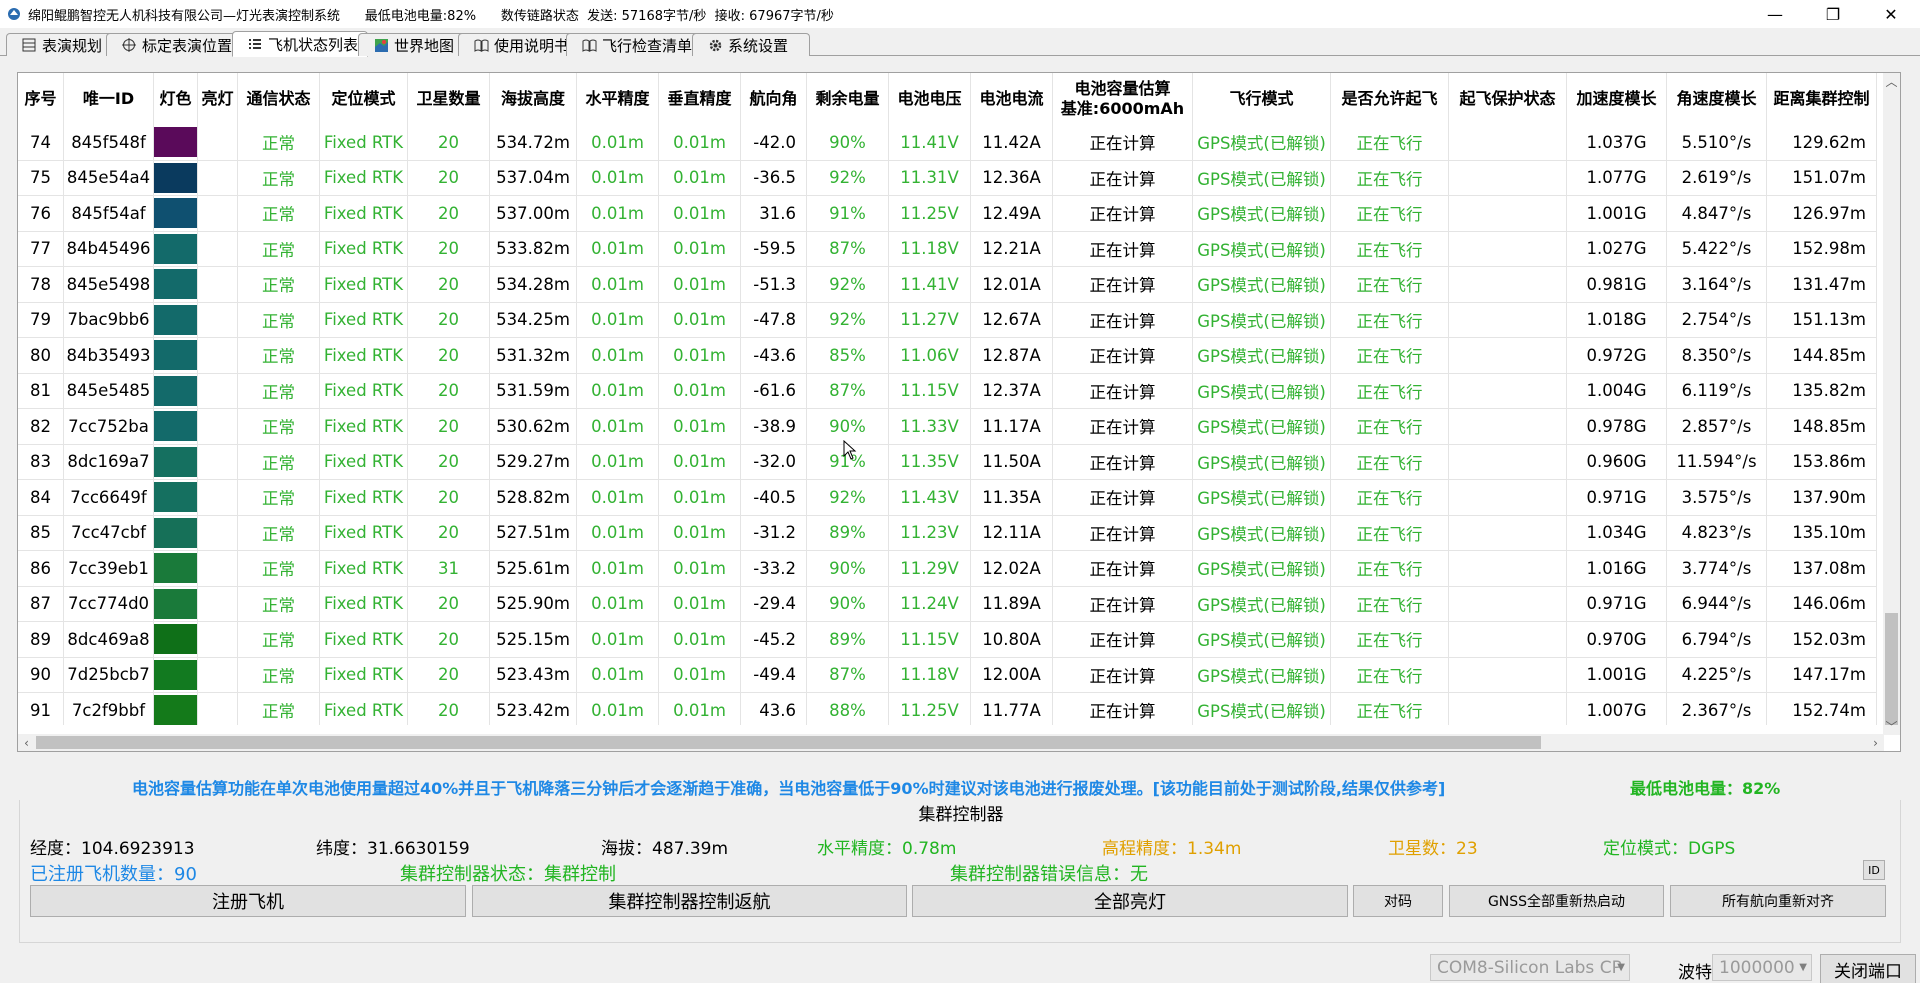  What do you see at coordinates (1717, 99) in the screenshot?
I see `column-header: 角速度模长` at bounding box center [1717, 99].